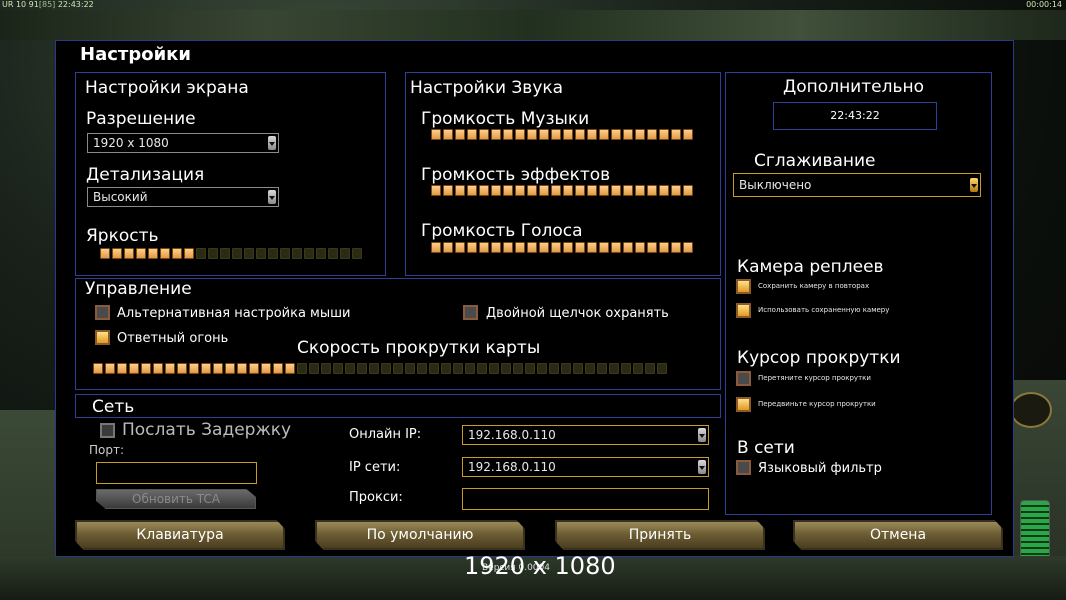 The height and width of the screenshot is (600, 1066). Describe the element at coordinates (512, 467) in the screenshot. I see `lan-ip-value: 192.168.0.110` at that location.